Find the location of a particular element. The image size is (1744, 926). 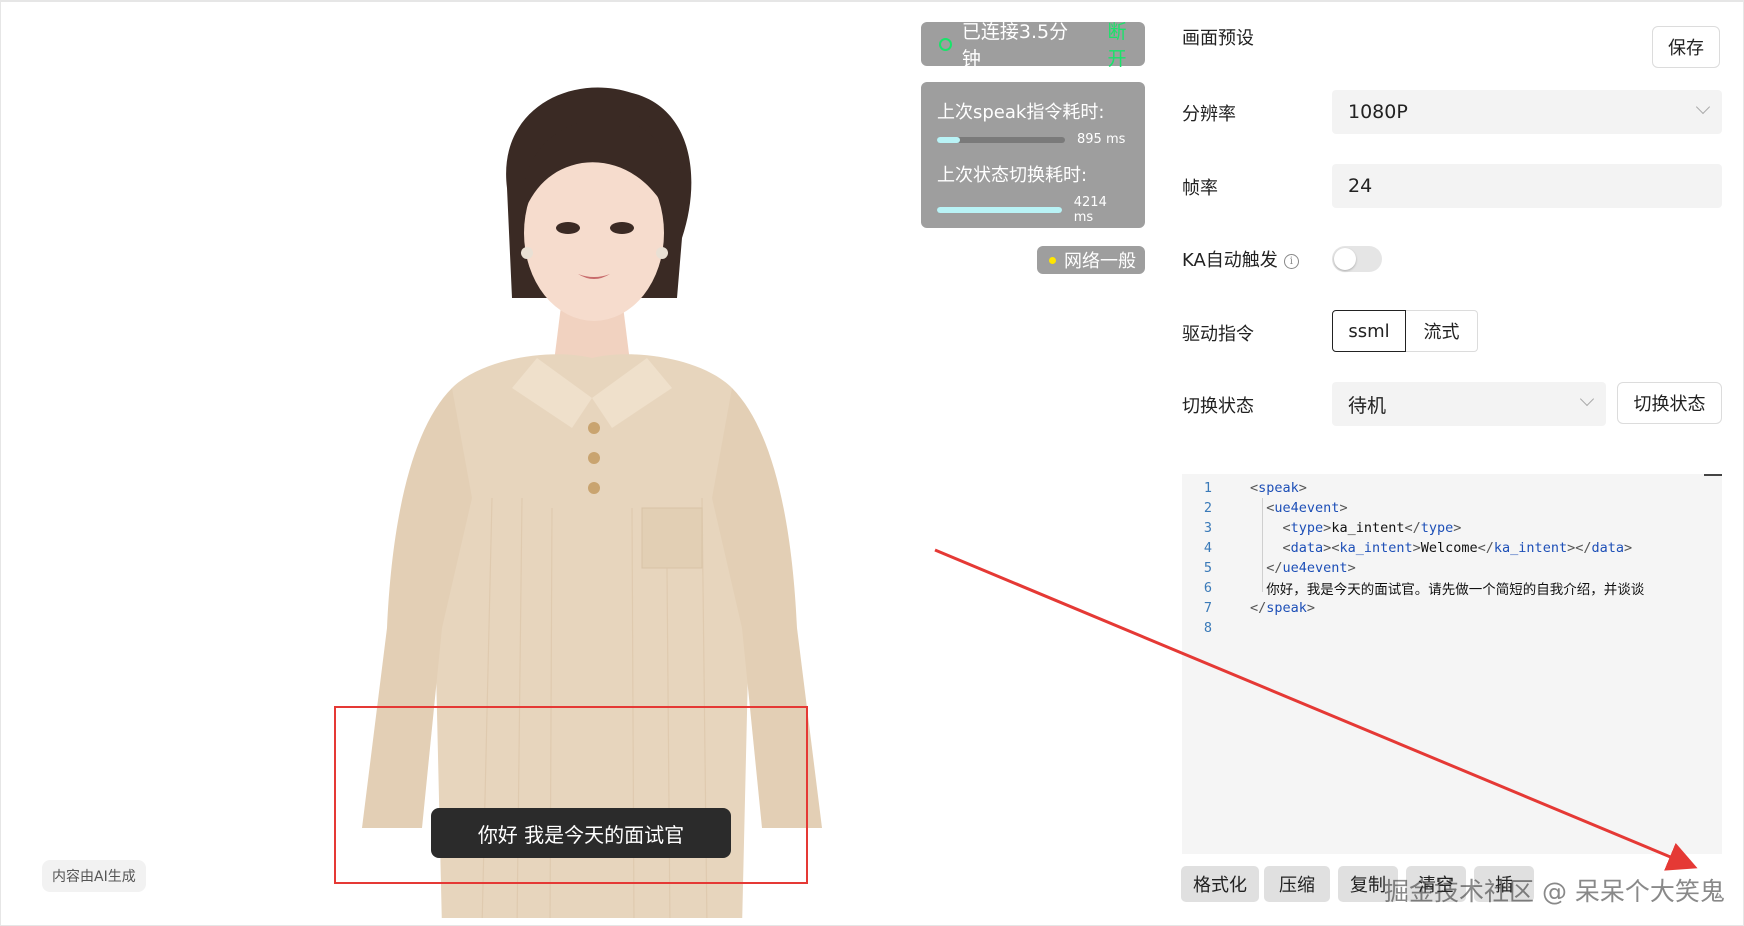

resolution-select: 1080P is located at coordinates (1527, 112).